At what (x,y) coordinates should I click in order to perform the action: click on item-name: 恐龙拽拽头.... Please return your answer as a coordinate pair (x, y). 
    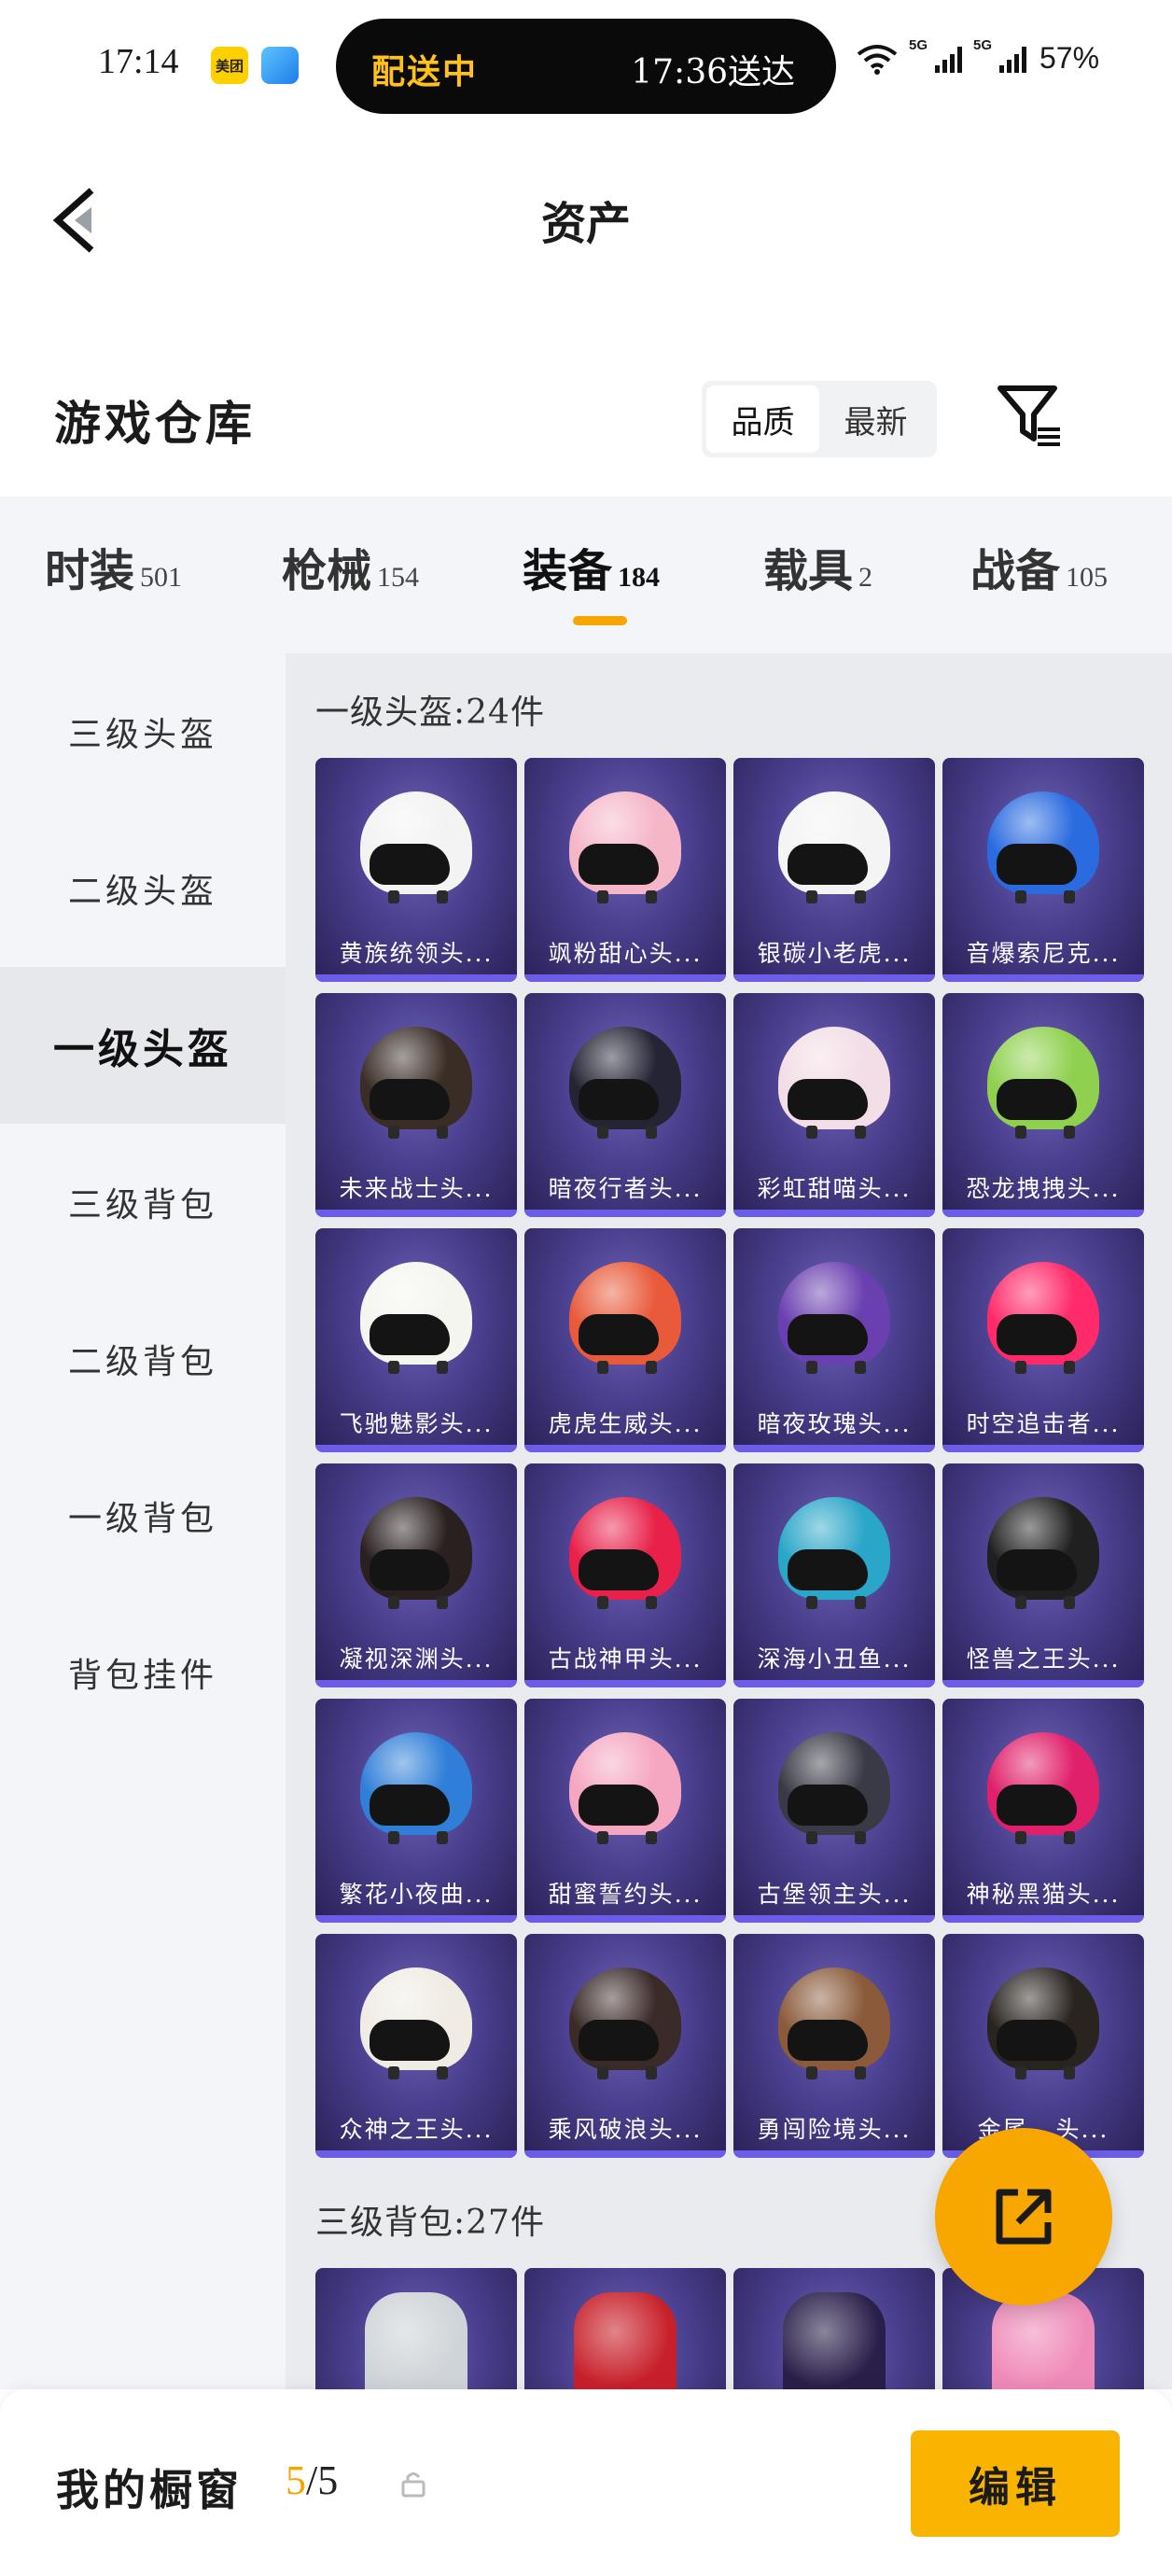
    Looking at the image, I should click on (1043, 1188).